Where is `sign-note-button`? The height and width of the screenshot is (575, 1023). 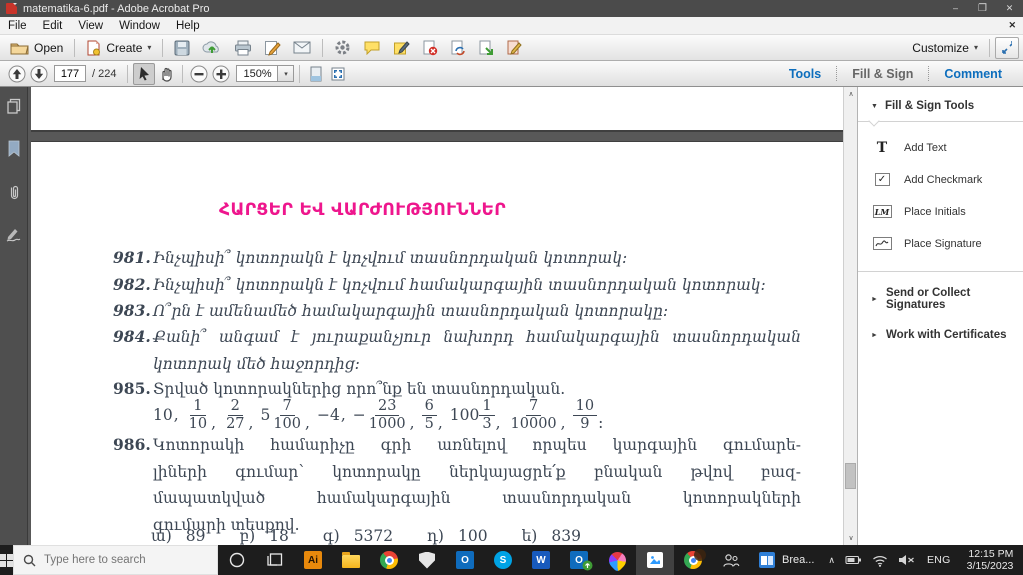
sign-note-button is located at coordinates (401, 48).